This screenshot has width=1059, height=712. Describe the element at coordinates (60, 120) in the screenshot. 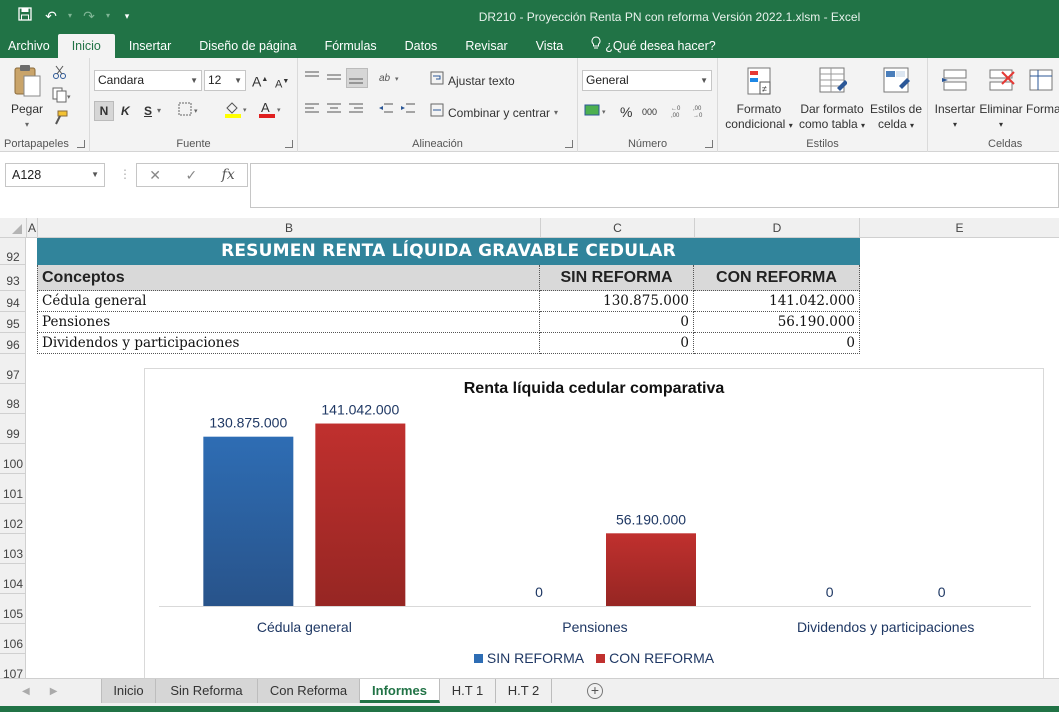

I see `format-painter-icon` at that location.